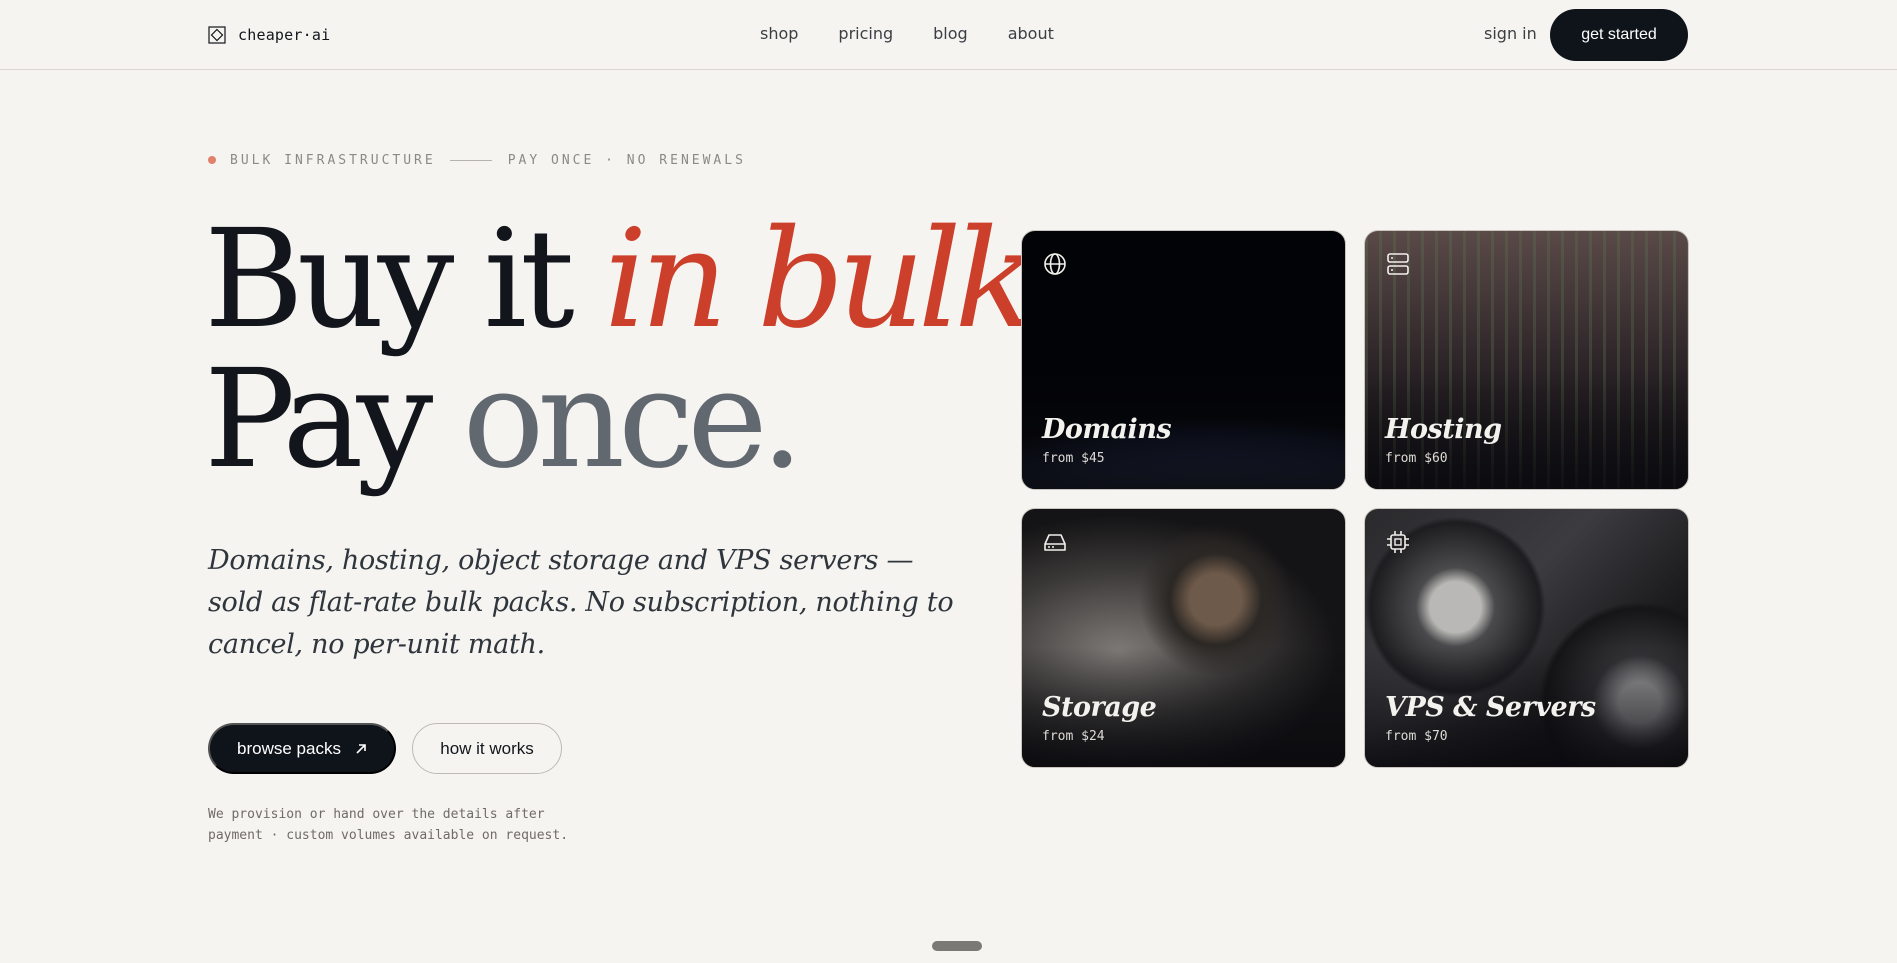 The image size is (1897, 963). Describe the element at coordinates (333, 420) in the screenshot. I see `headline-pay: Pay` at that location.